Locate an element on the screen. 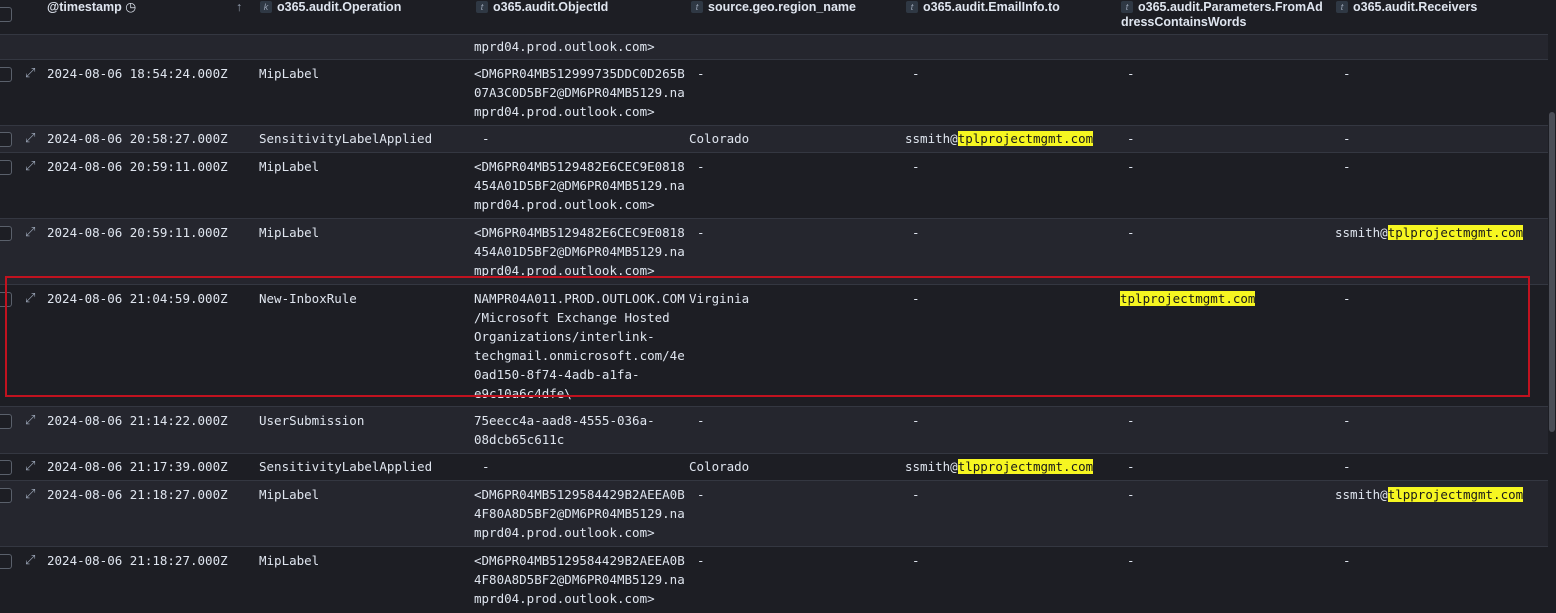  cell-email-to: ssmith@tplprojectmgmt.com is located at coordinates (999, 138).